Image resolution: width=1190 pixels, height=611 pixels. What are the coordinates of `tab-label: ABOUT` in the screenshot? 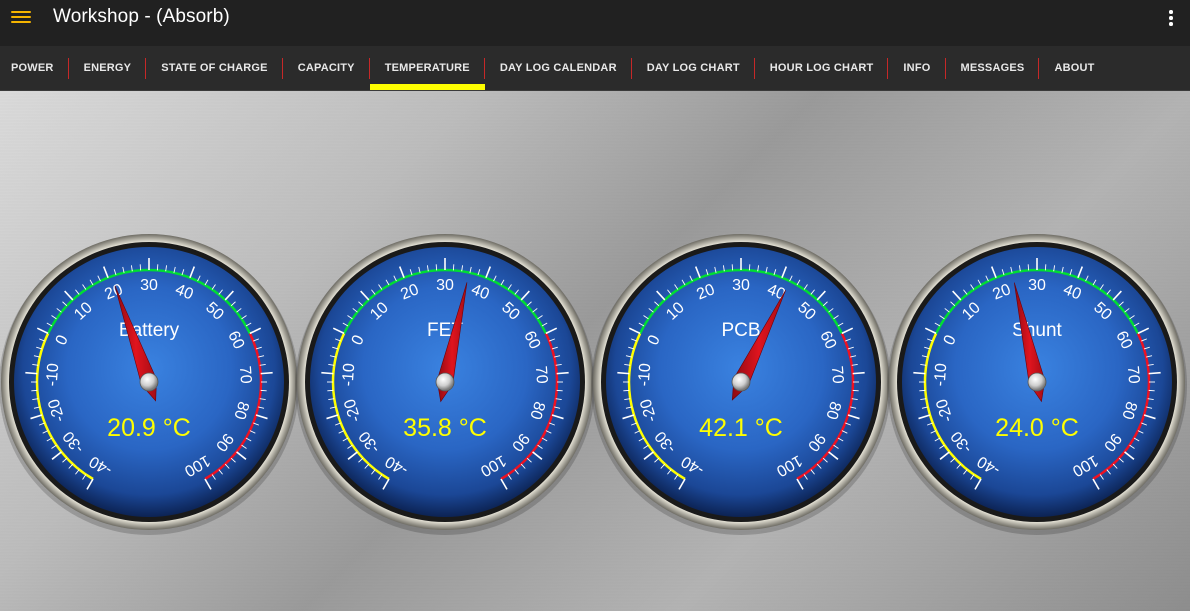 It's located at (1074, 68).